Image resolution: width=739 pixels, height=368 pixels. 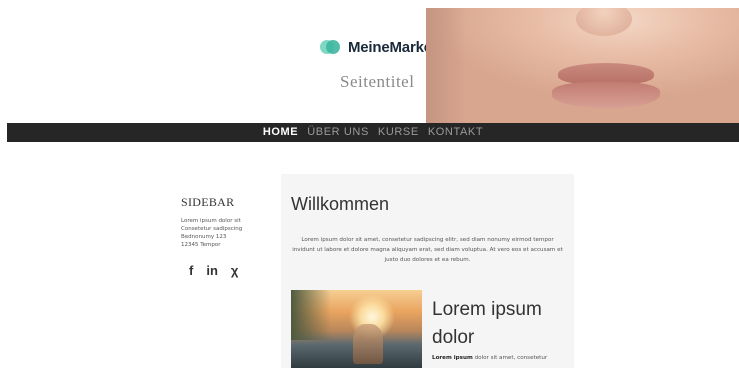 I want to click on brand-logo: MeineMarke, so click(x=376, y=47).